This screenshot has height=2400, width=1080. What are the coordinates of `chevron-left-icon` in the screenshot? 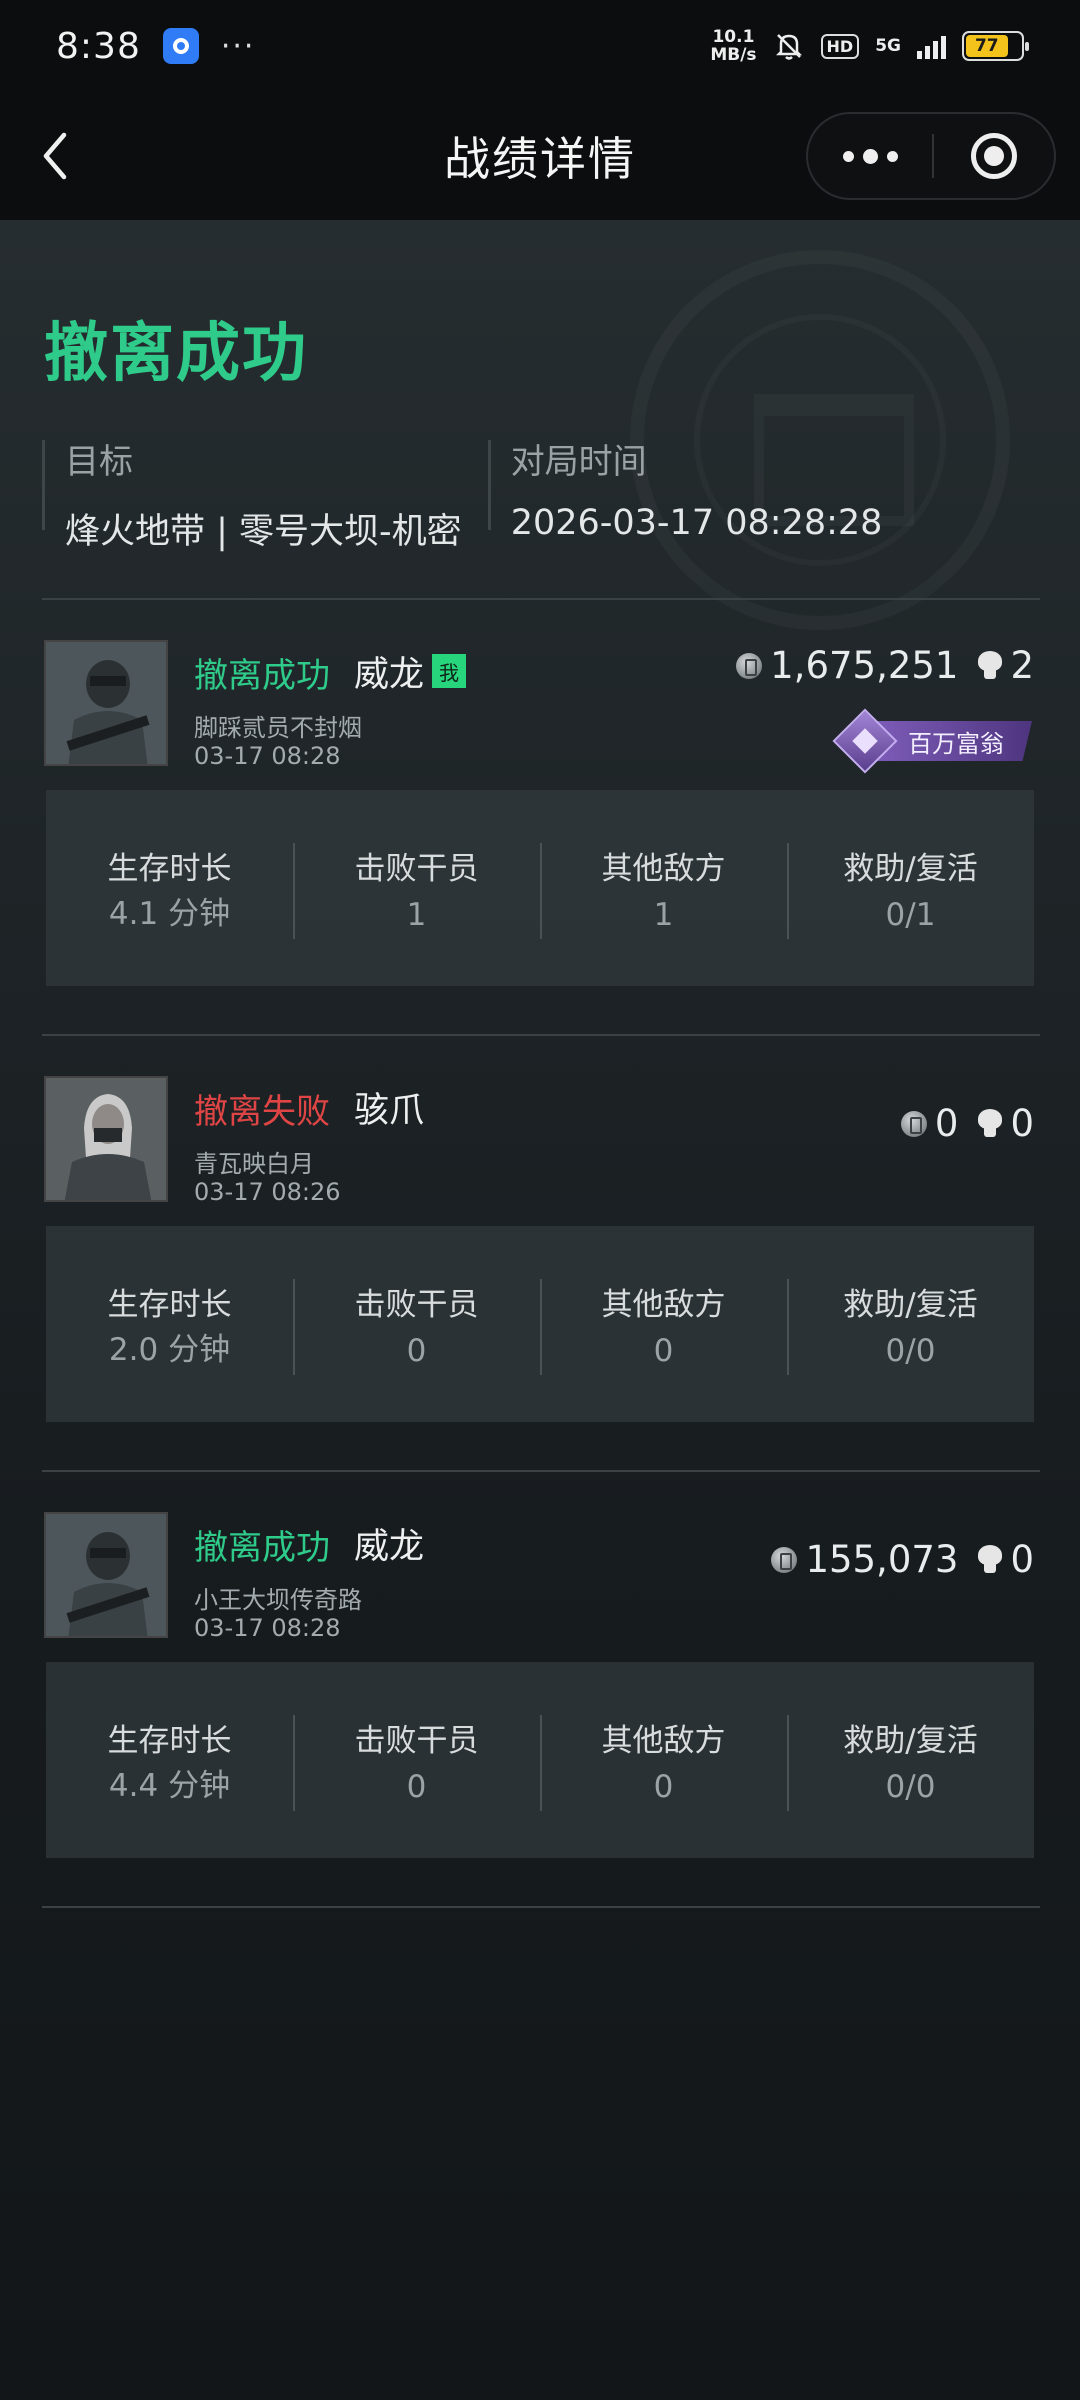 It's located at (55, 156).